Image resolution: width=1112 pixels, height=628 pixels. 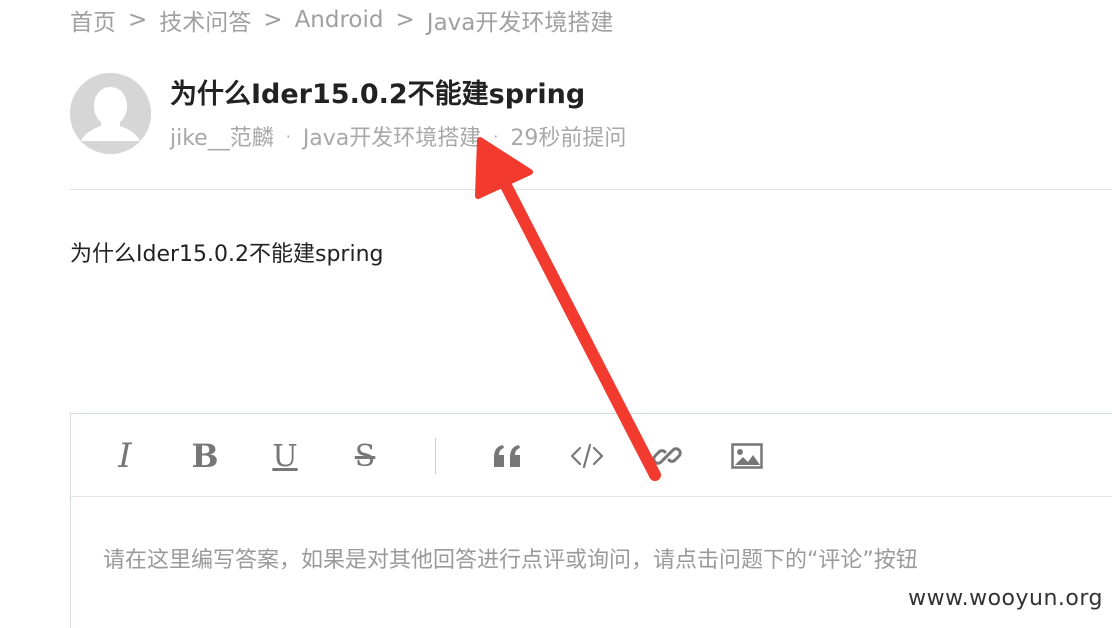 I want to click on breadcrumb-android: Android, so click(x=339, y=20).